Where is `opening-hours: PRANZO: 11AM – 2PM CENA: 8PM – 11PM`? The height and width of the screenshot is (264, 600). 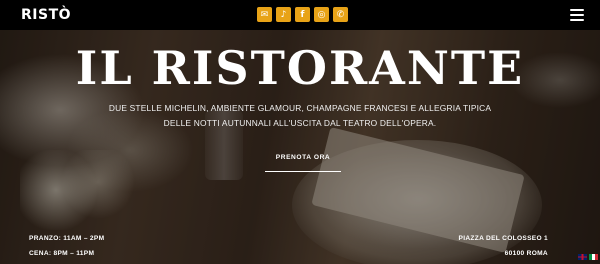
opening-hours: PRANZO: 11AM – 2PM CENA: 8PM – 11PM is located at coordinates (66, 246).